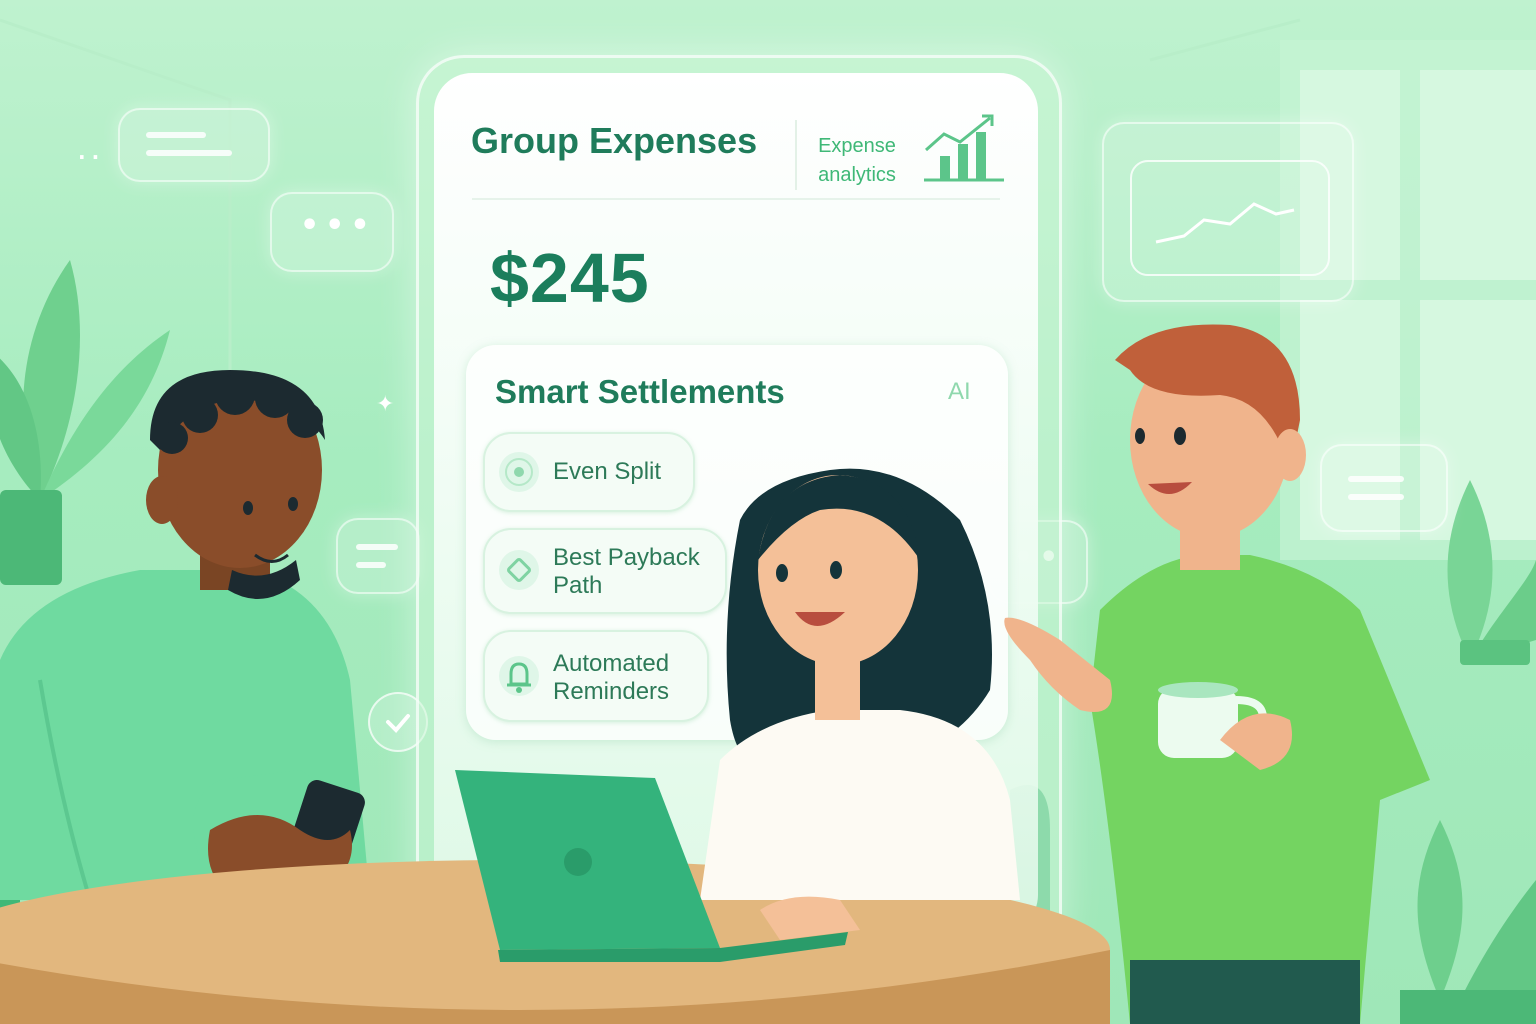 The width and height of the screenshot is (1536, 1024). I want to click on woman-with-laptop, so click(860, 704).